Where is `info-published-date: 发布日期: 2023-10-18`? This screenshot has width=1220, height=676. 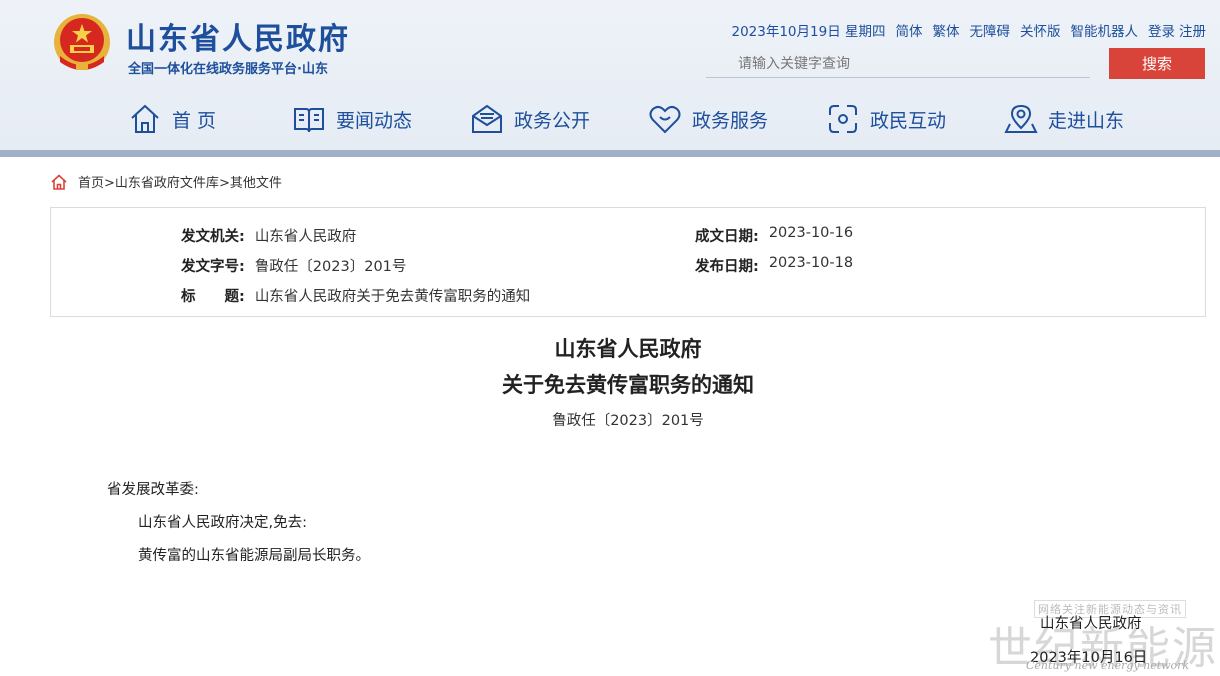
info-published-date: 发布日期: 2023-10-18 is located at coordinates (774, 265).